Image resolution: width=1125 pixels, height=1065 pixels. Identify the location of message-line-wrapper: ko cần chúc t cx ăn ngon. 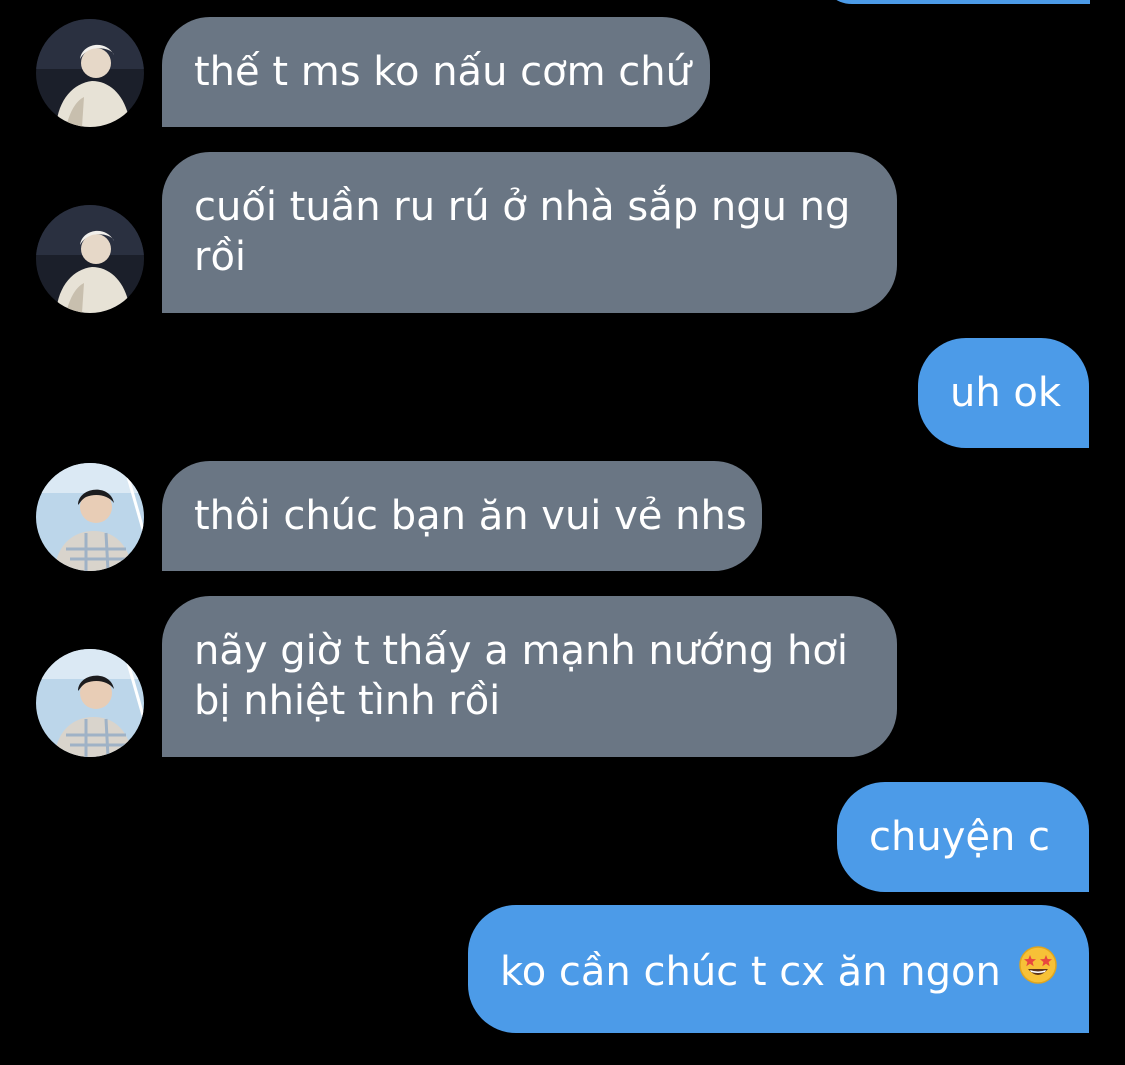
(779, 972).